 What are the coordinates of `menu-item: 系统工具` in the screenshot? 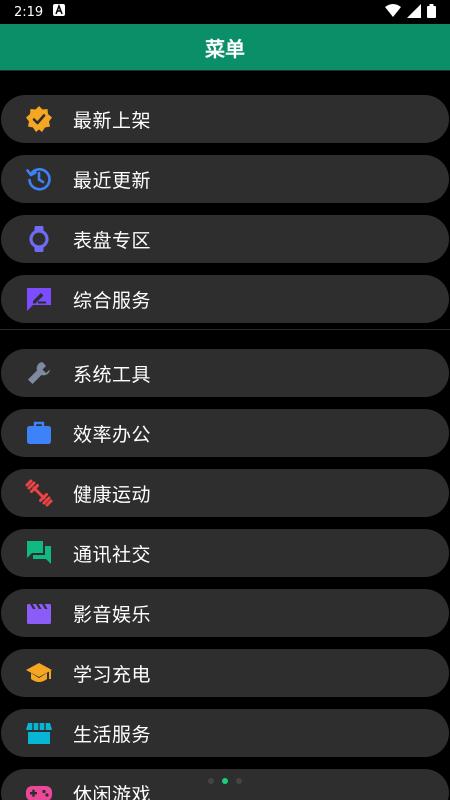 It's located at (225, 373).